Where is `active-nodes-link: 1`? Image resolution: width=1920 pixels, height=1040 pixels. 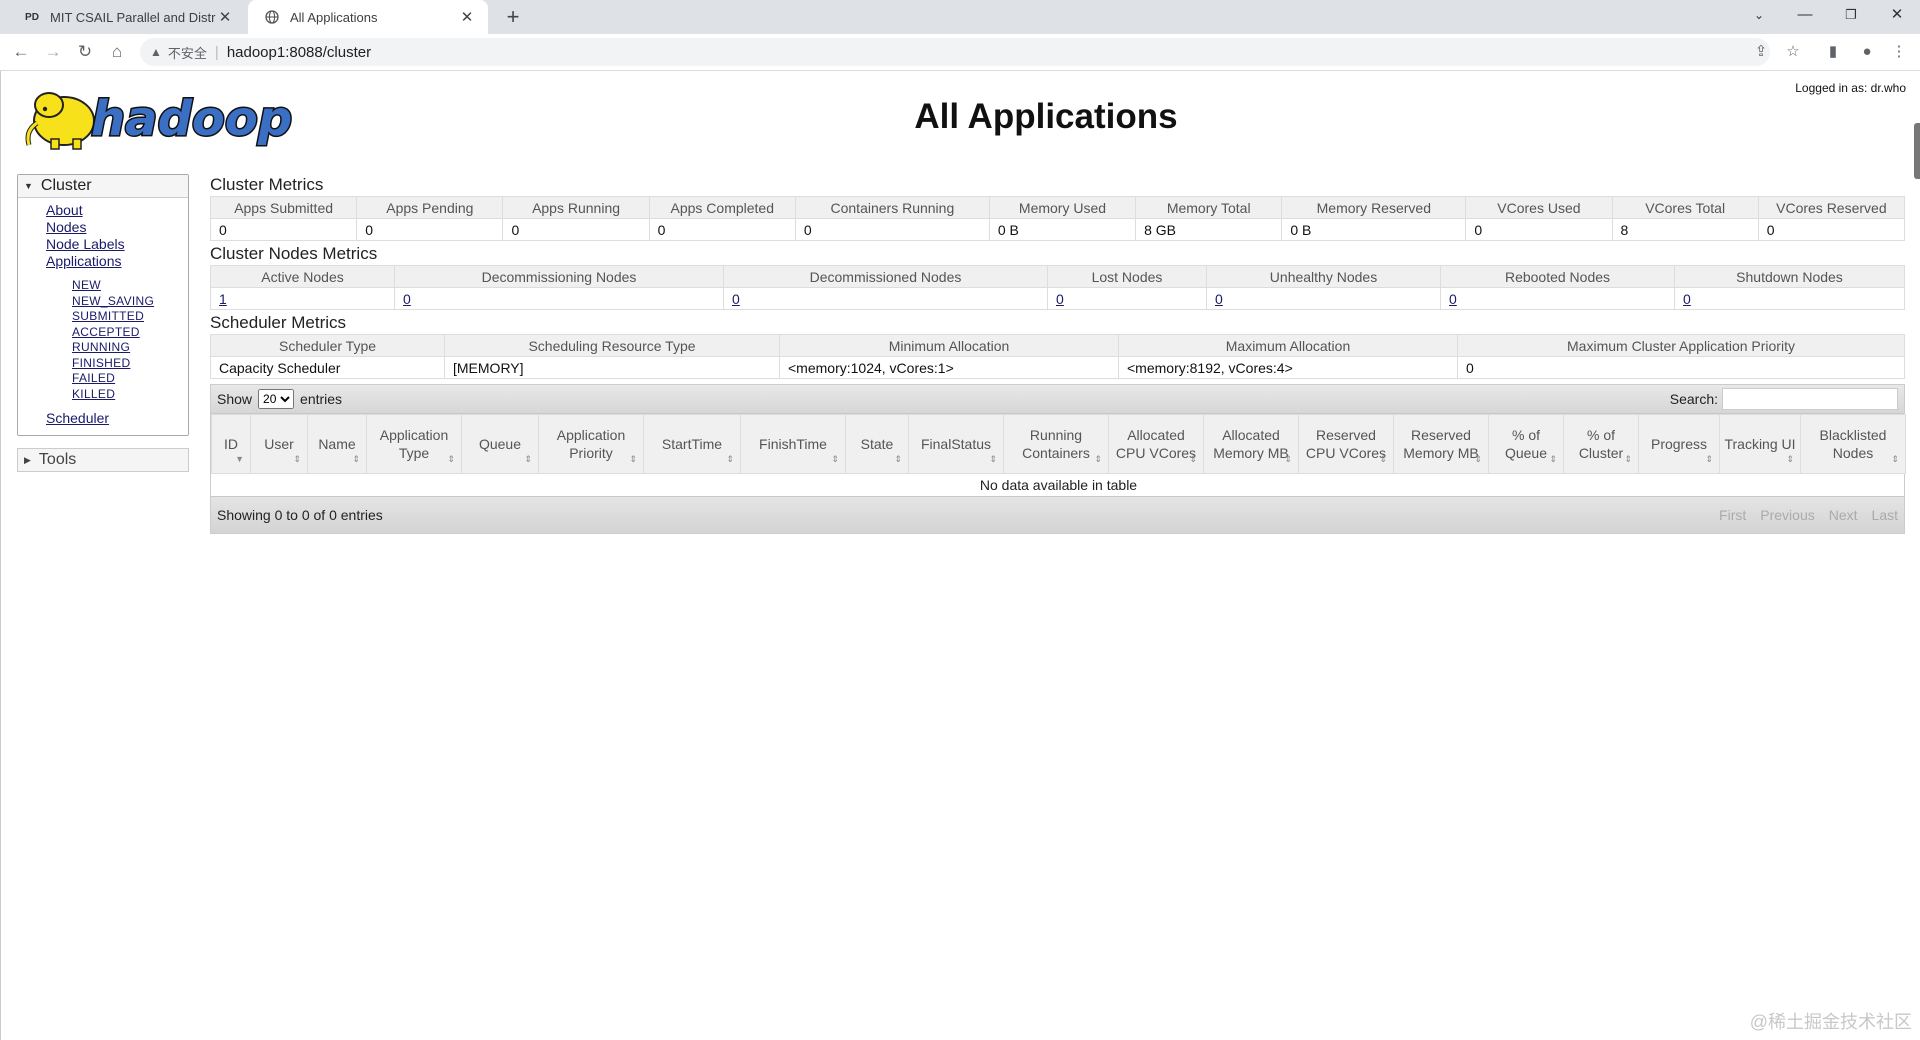 active-nodes-link: 1 is located at coordinates (223, 299).